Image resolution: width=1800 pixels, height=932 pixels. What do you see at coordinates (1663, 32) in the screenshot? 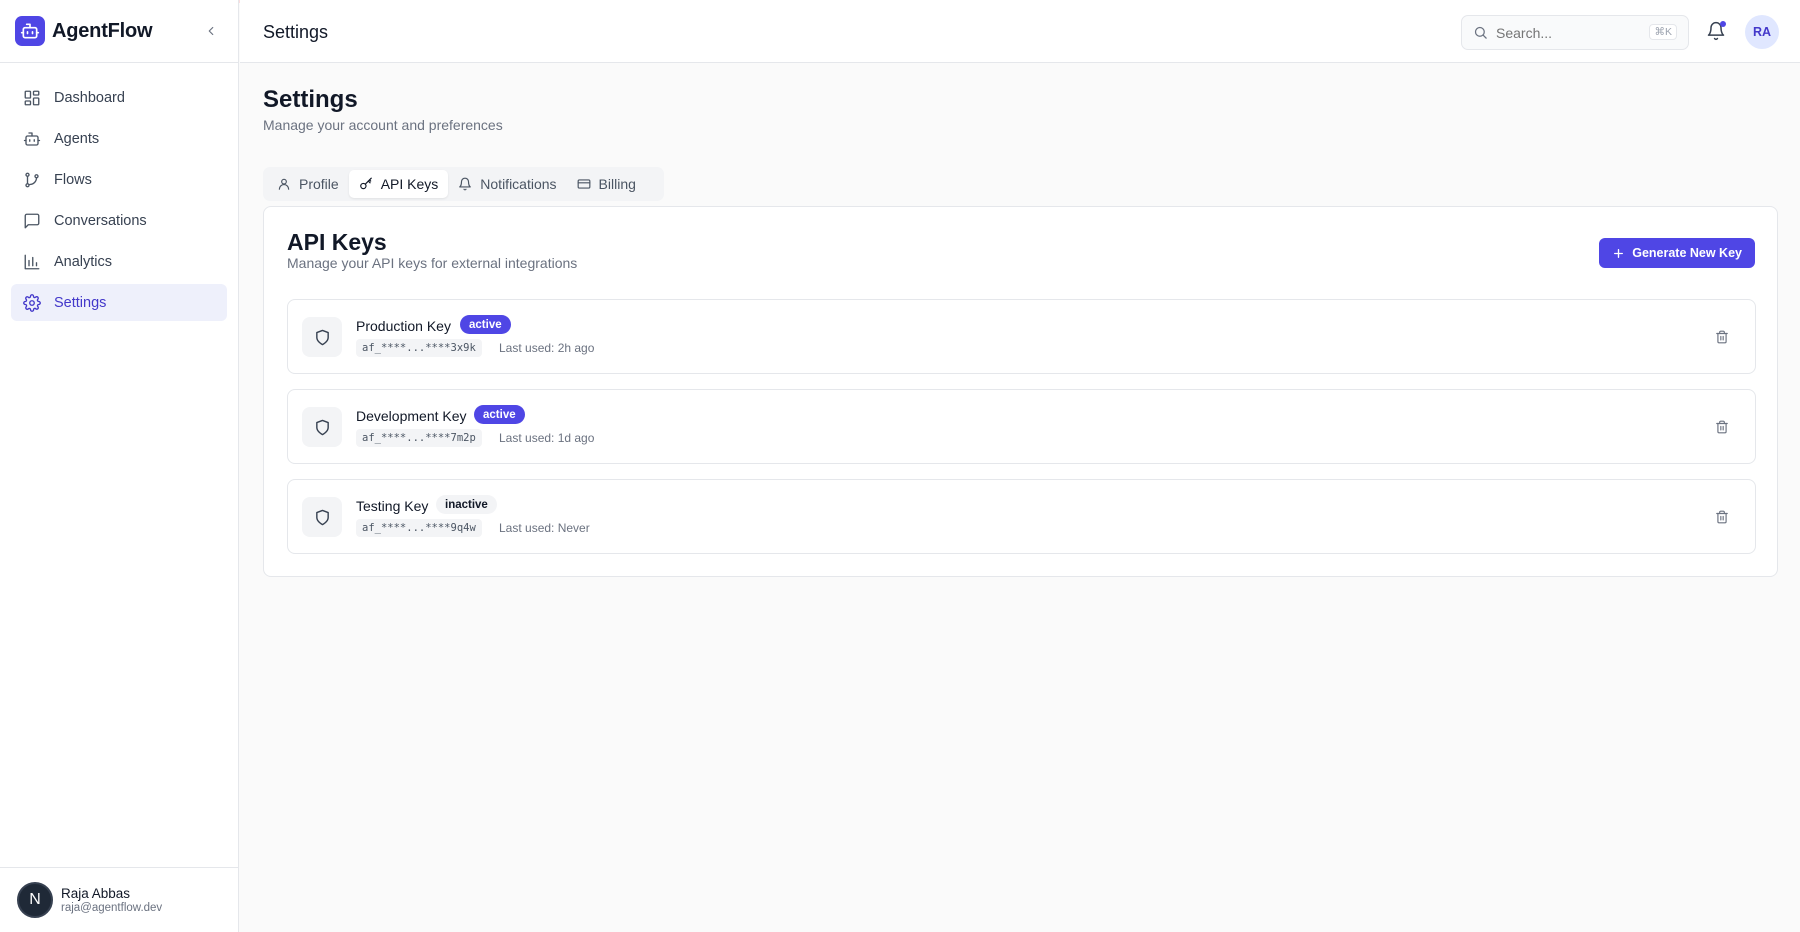
I see `search-shortcut-badge: ⌘K` at bounding box center [1663, 32].